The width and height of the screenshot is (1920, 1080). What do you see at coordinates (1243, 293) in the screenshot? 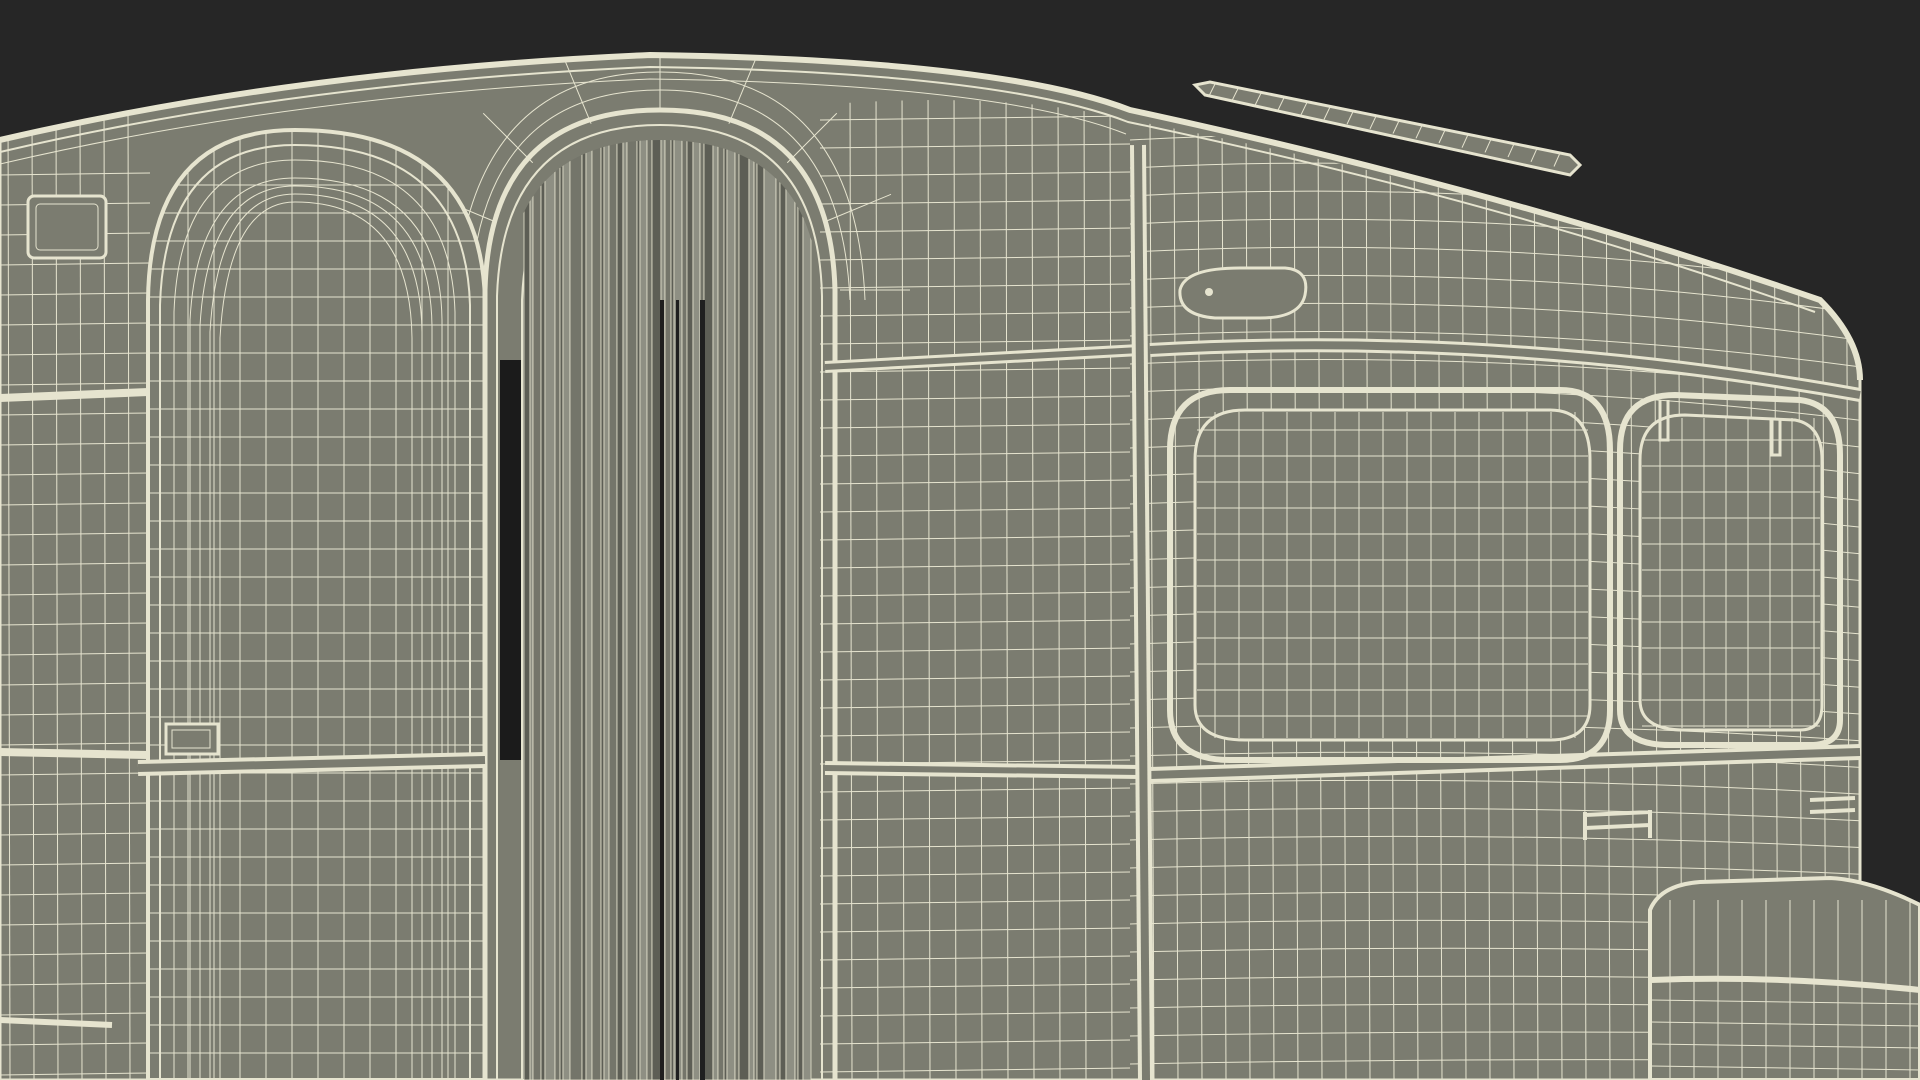
I see `marker-light` at bounding box center [1243, 293].